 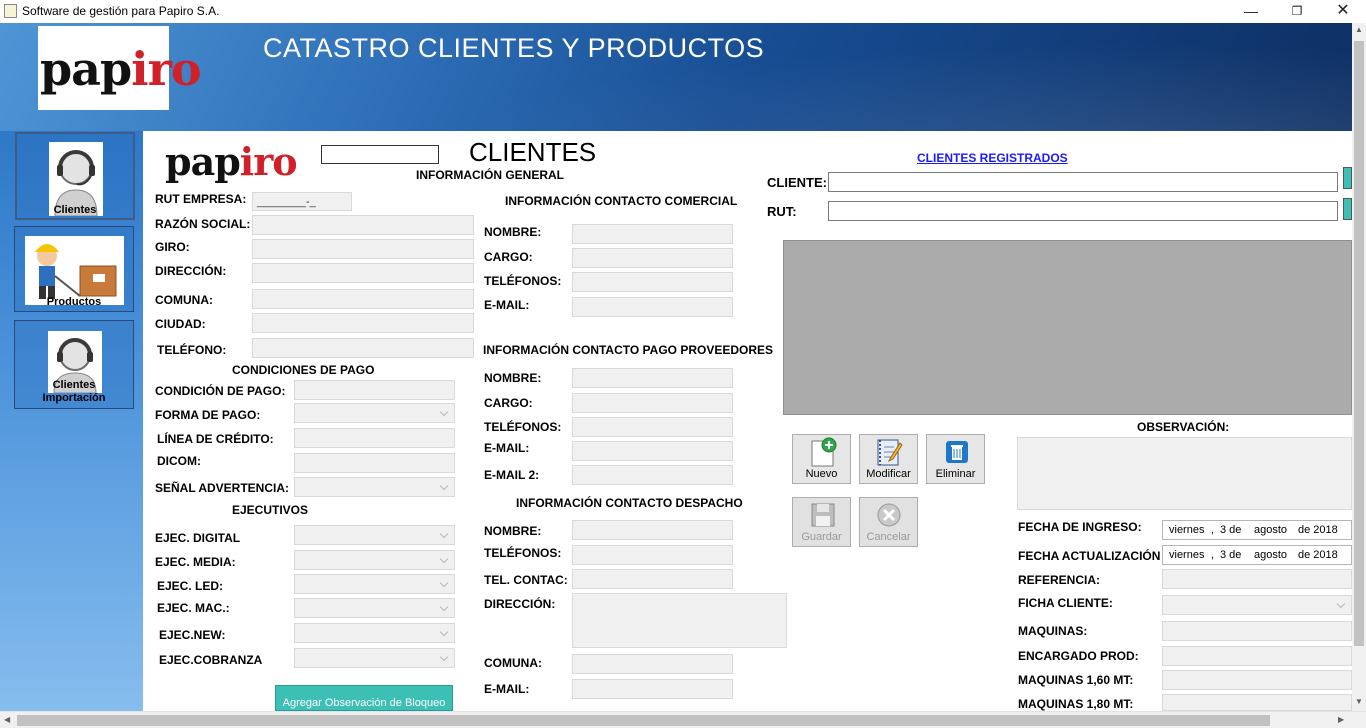 I want to click on guardar-label: Guardar, so click(x=821, y=537).